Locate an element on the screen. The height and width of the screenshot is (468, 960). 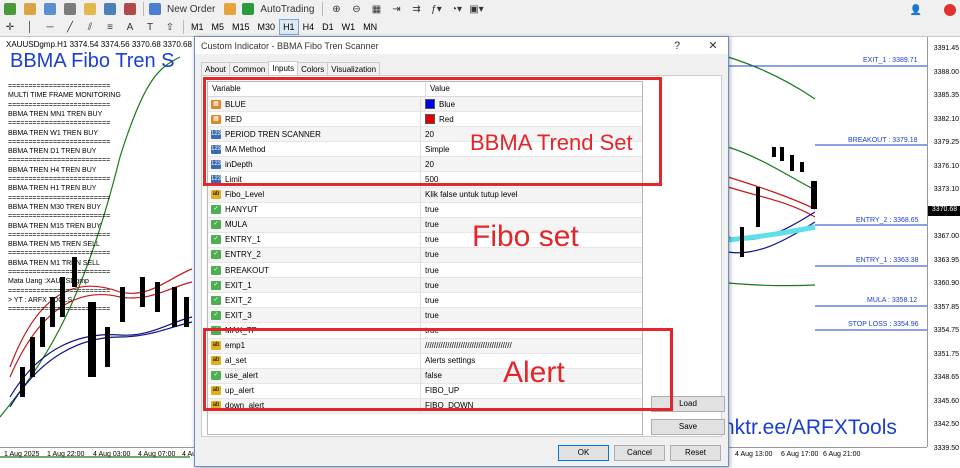
tile-windows-icon: ▦ is located at coordinates (376, 9).